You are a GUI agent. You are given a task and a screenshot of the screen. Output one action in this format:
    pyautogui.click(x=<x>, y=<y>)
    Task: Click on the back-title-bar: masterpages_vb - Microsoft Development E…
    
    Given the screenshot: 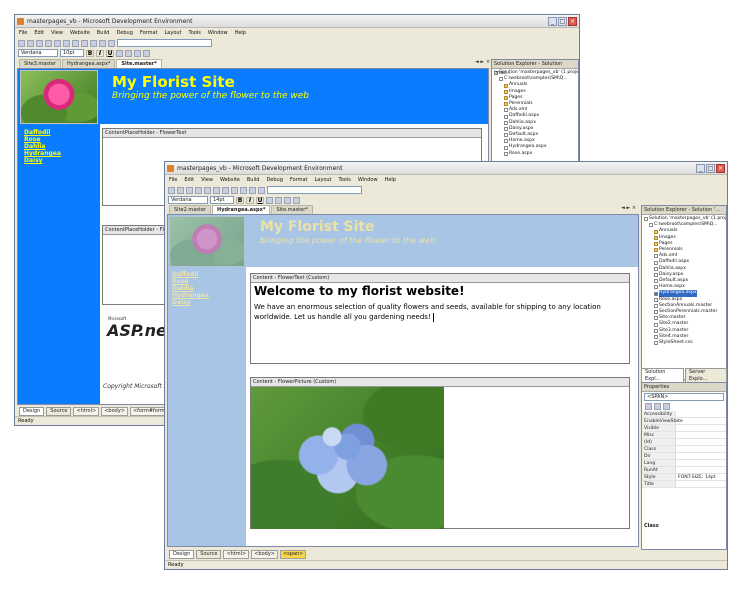 What is the action you would take?
    pyautogui.click(x=297, y=21)
    